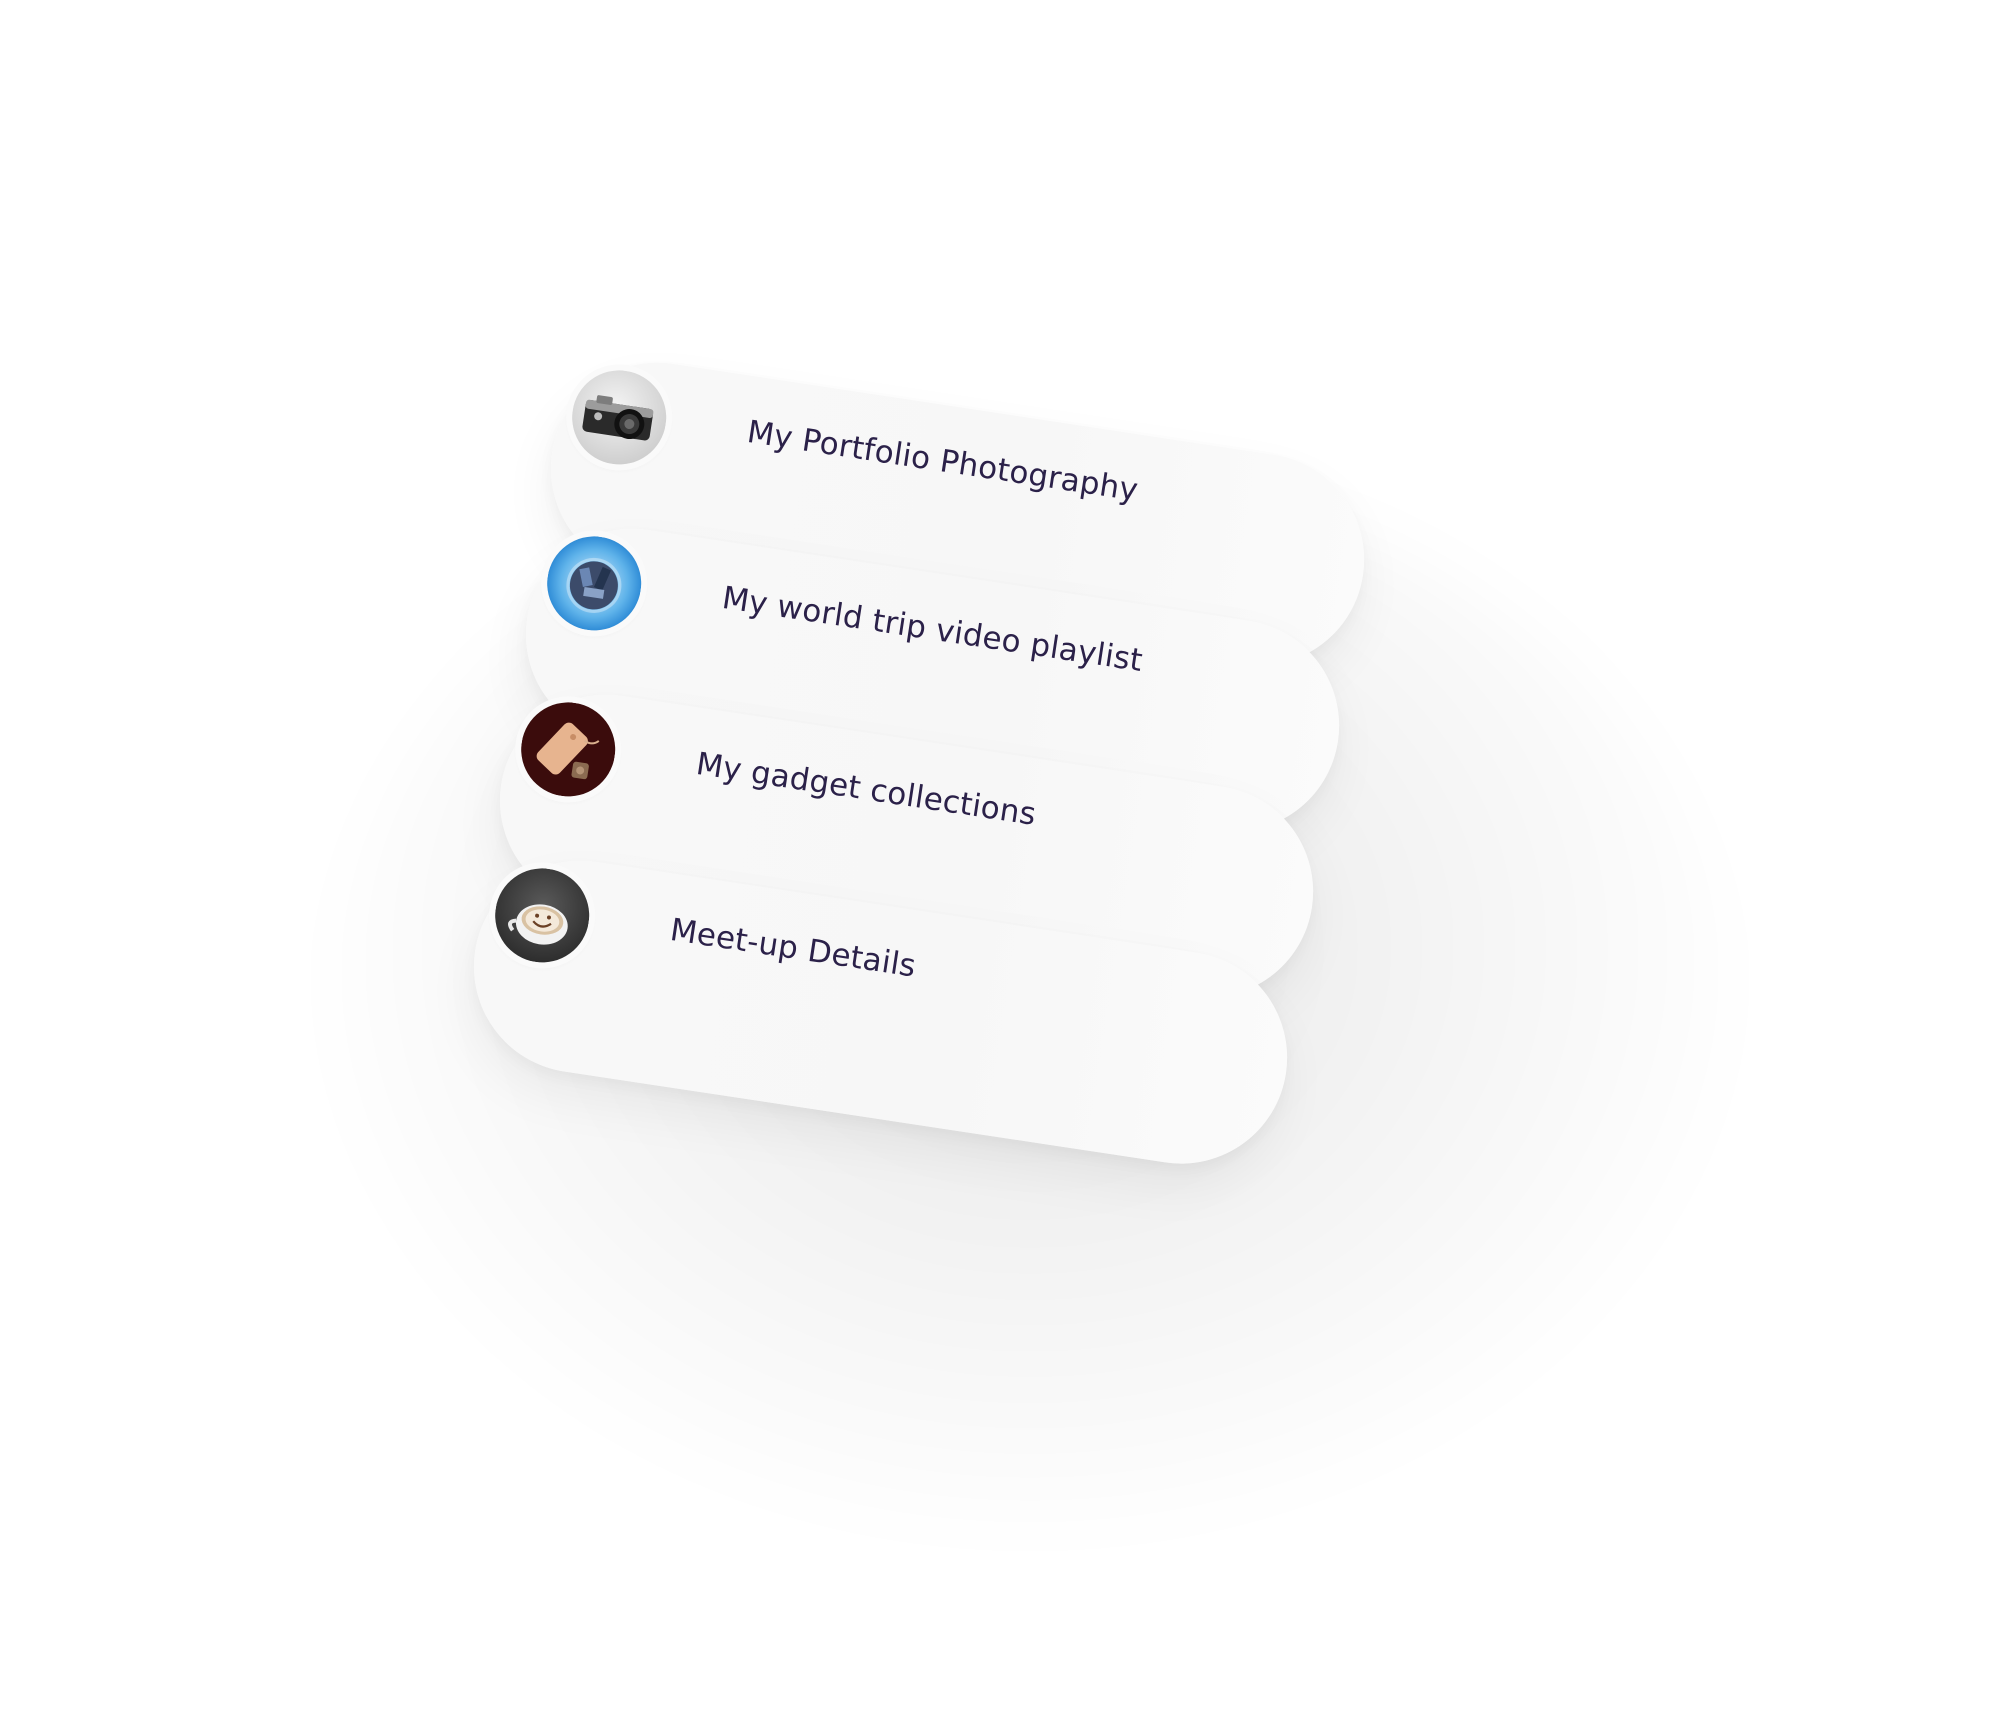 This screenshot has width=1994, height=1733. What do you see at coordinates (793, 948) in the screenshot?
I see `link-label: Meet-up Details` at bounding box center [793, 948].